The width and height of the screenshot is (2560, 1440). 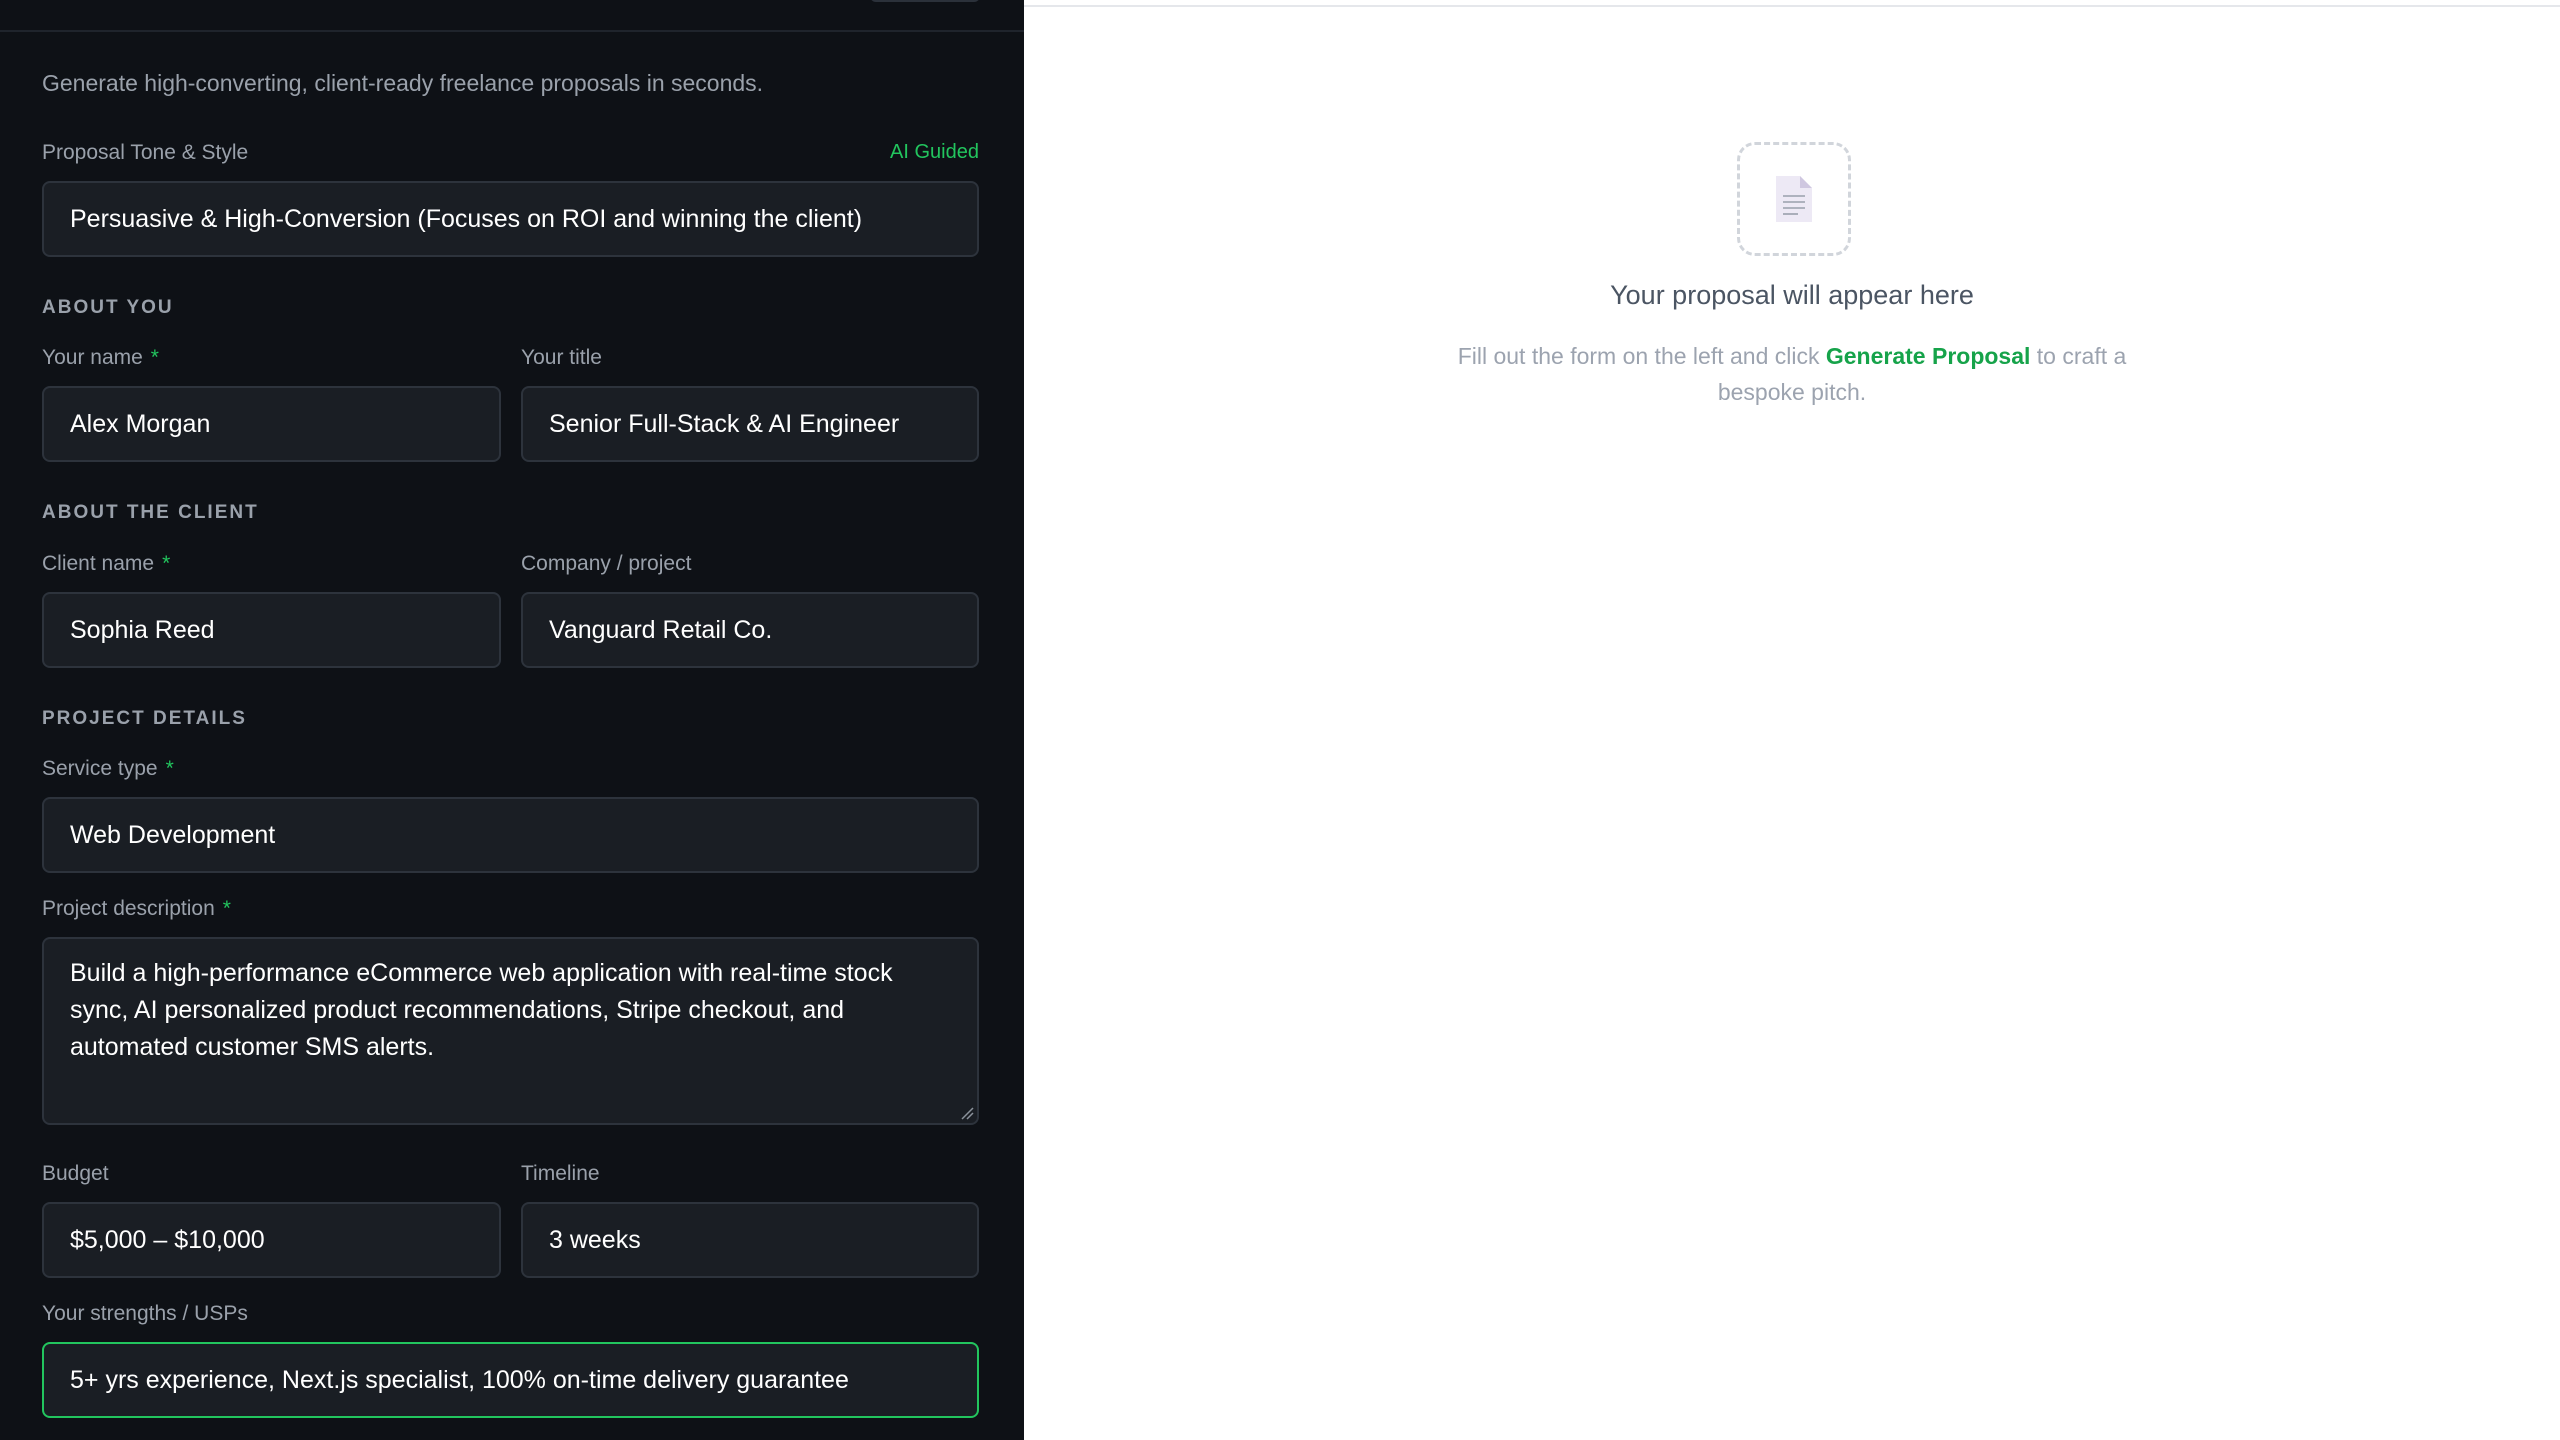 What do you see at coordinates (136, 908) in the screenshot?
I see `project-description-label: Project description *` at bounding box center [136, 908].